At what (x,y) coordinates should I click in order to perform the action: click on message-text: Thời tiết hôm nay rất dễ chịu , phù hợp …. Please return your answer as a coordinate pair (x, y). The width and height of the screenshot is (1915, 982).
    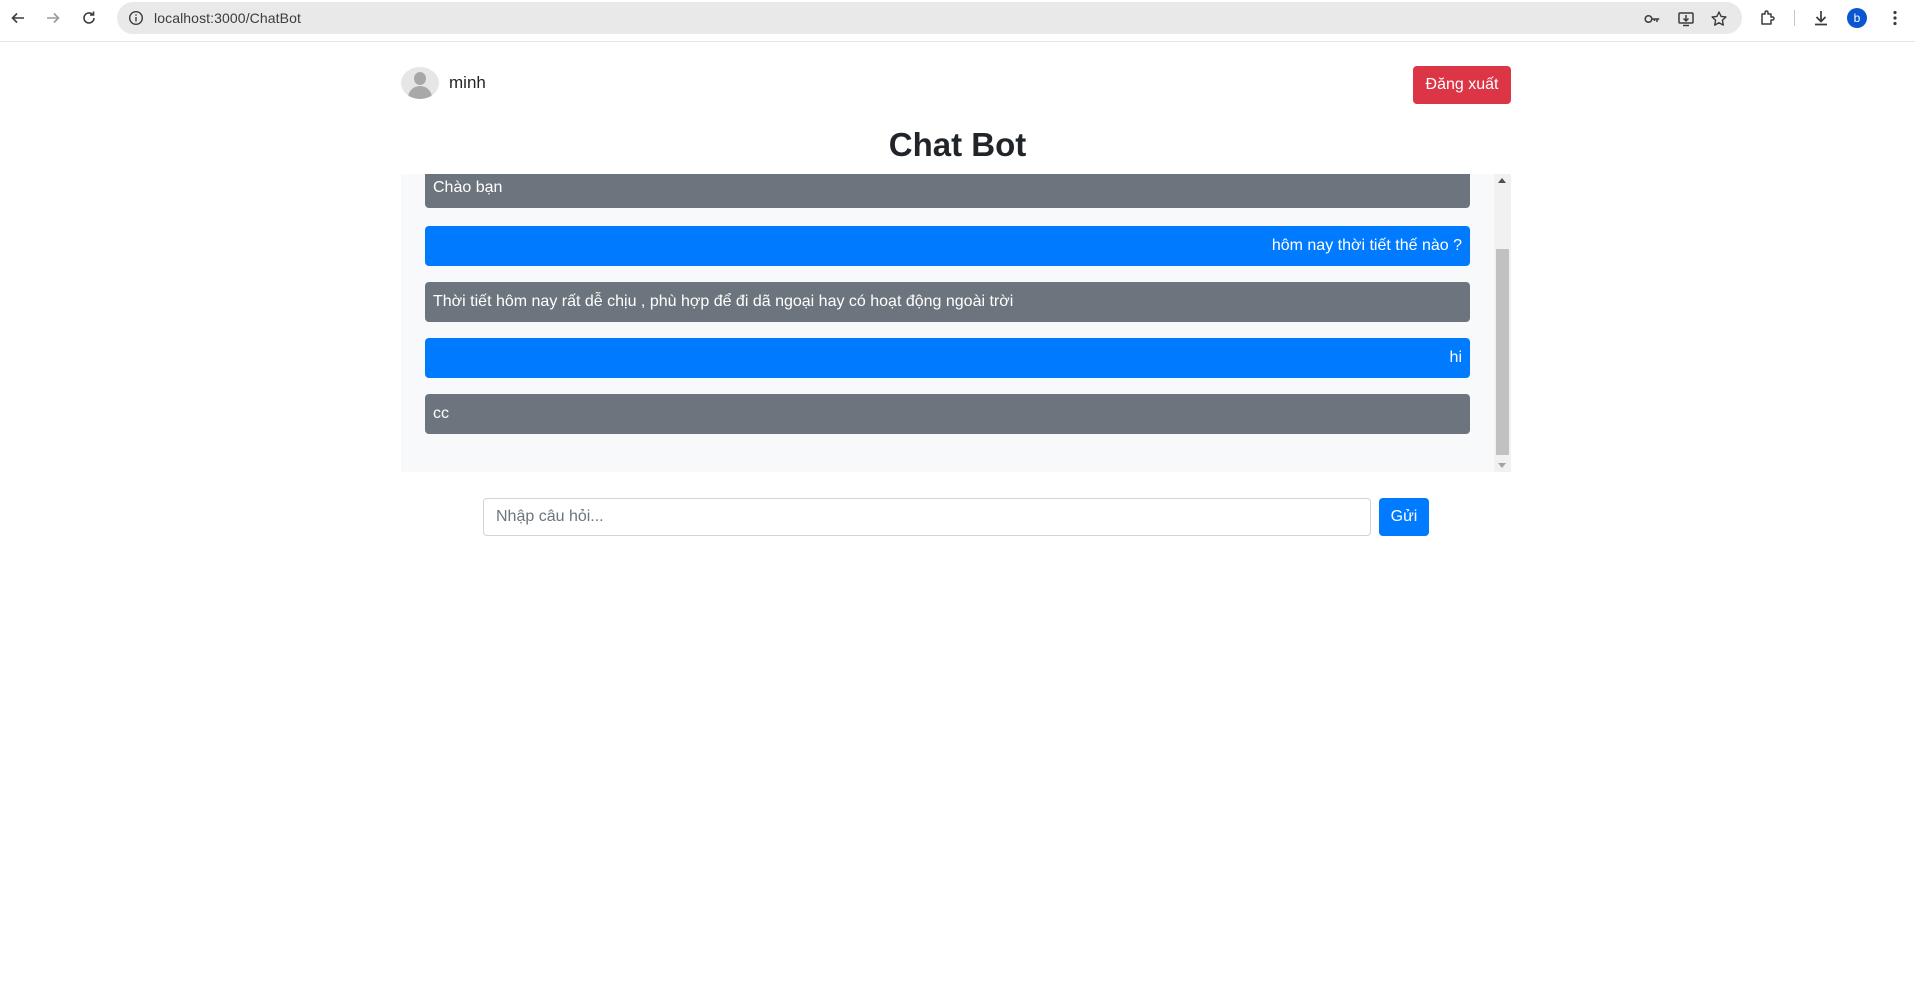
    Looking at the image, I should click on (723, 301).